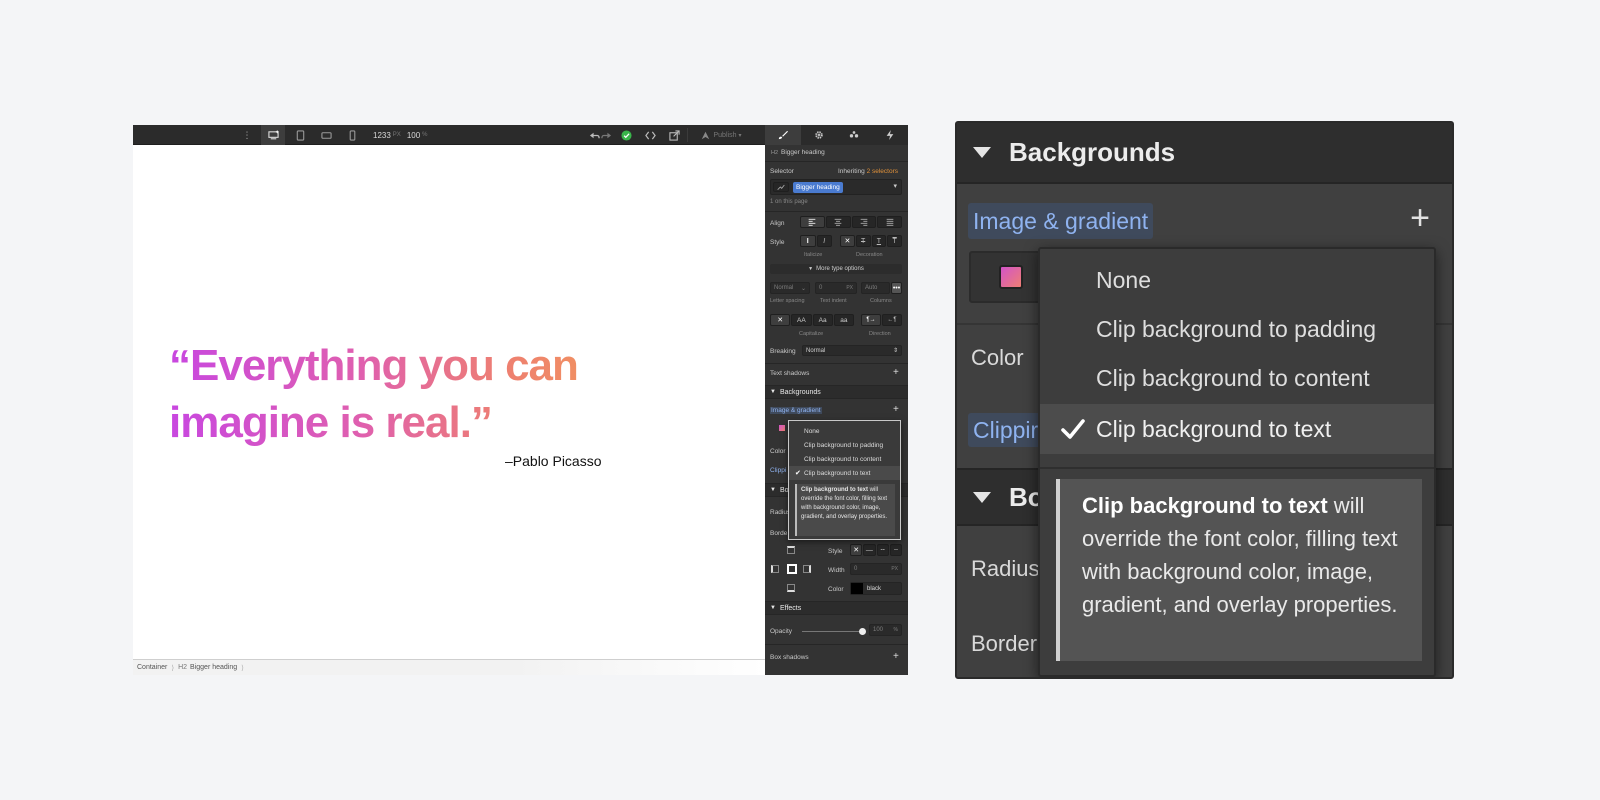  What do you see at coordinates (247, 135) in the screenshot?
I see `more-vertical-icon: ⋮` at bounding box center [247, 135].